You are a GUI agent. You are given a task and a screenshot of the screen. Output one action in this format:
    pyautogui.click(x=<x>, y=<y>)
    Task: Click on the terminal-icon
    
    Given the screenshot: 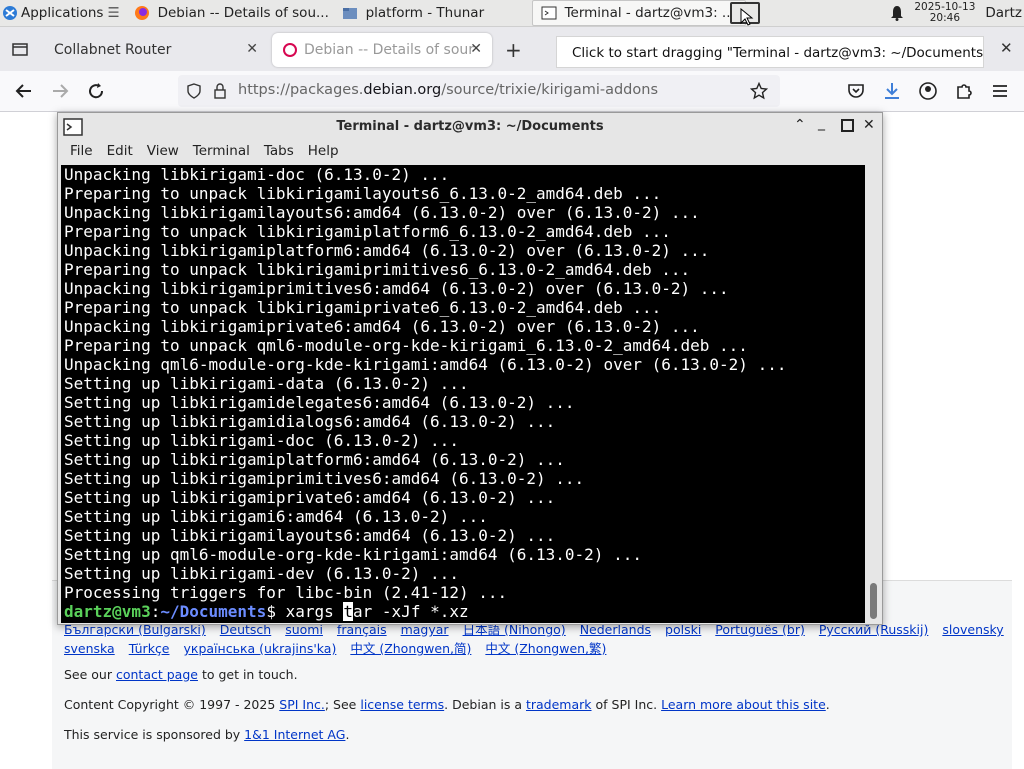 What is the action you would take?
    pyautogui.click(x=549, y=13)
    